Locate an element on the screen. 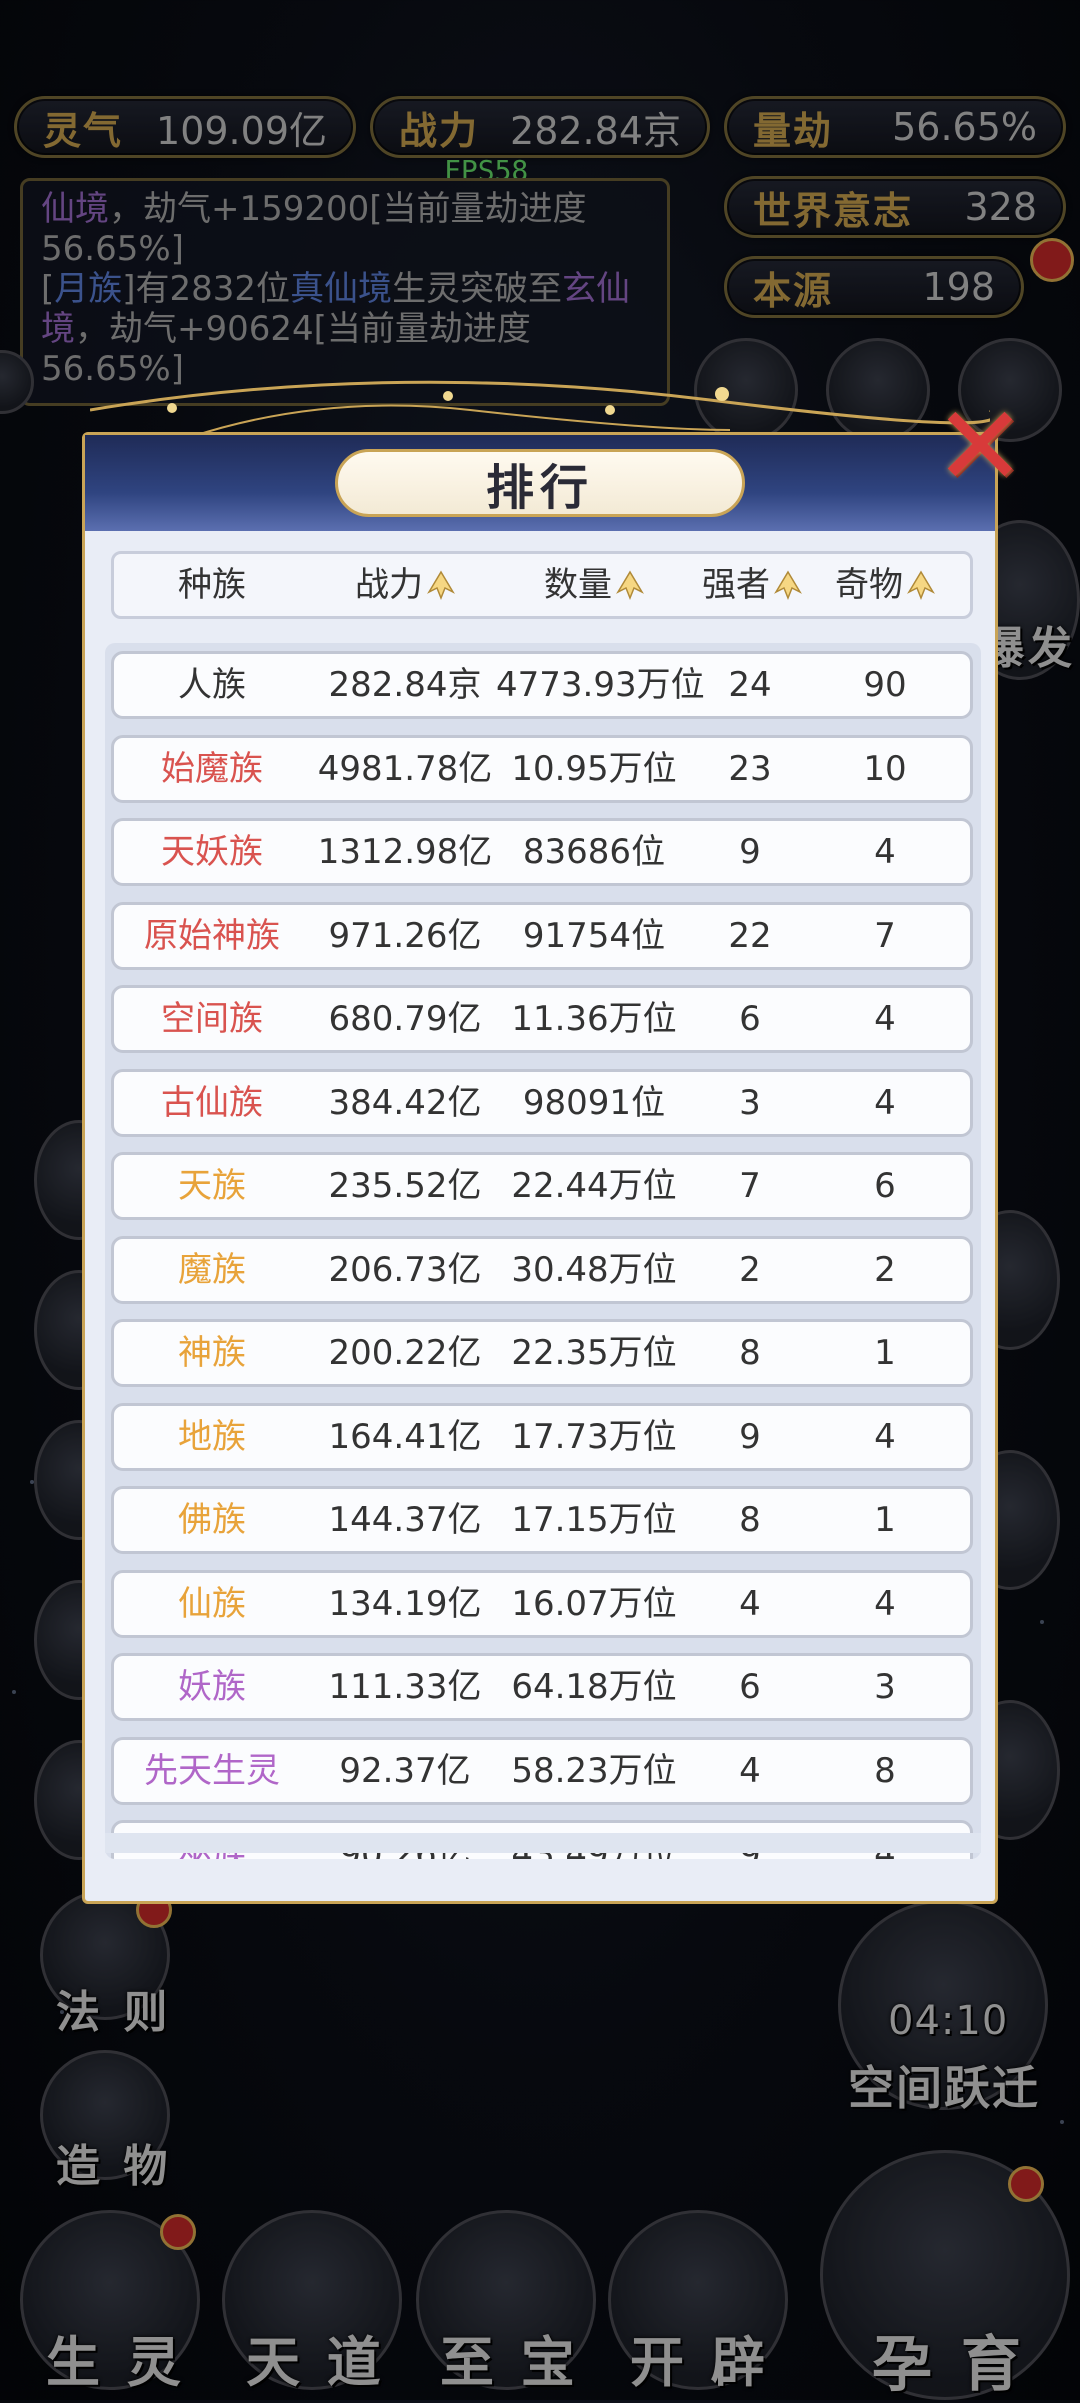 This screenshot has height=2403, width=1080. cell-name: 先天生灵 is located at coordinates (212, 1770).